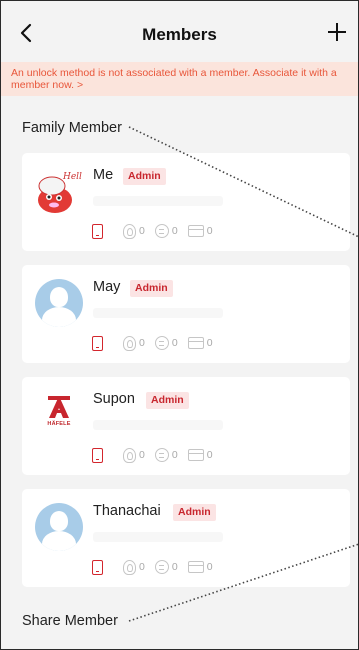 The width and height of the screenshot is (359, 650). I want to click on member-card: May Admin 0 0 0, so click(186, 314).